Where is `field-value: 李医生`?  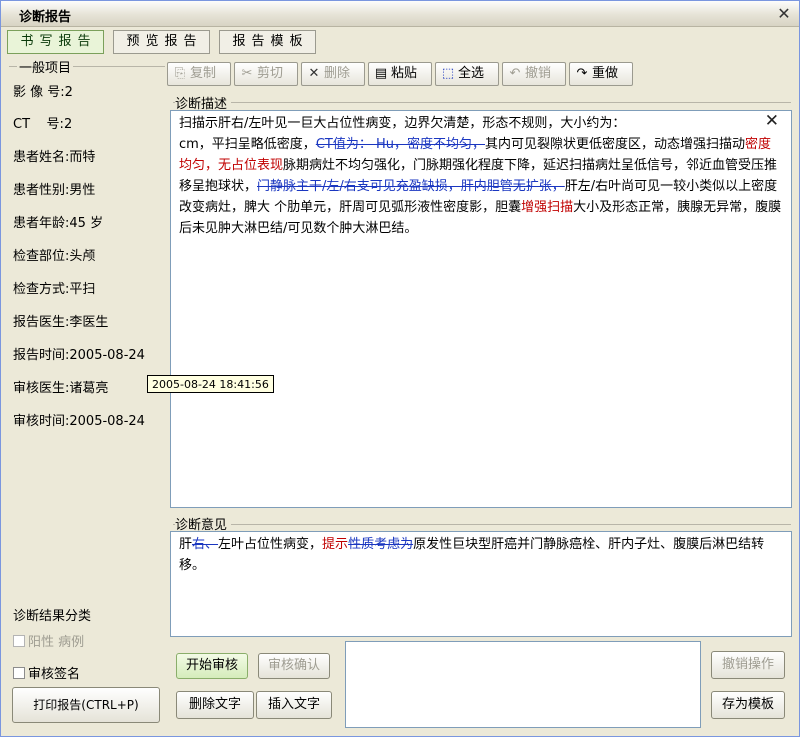 field-value: 李医生 is located at coordinates (89, 322).